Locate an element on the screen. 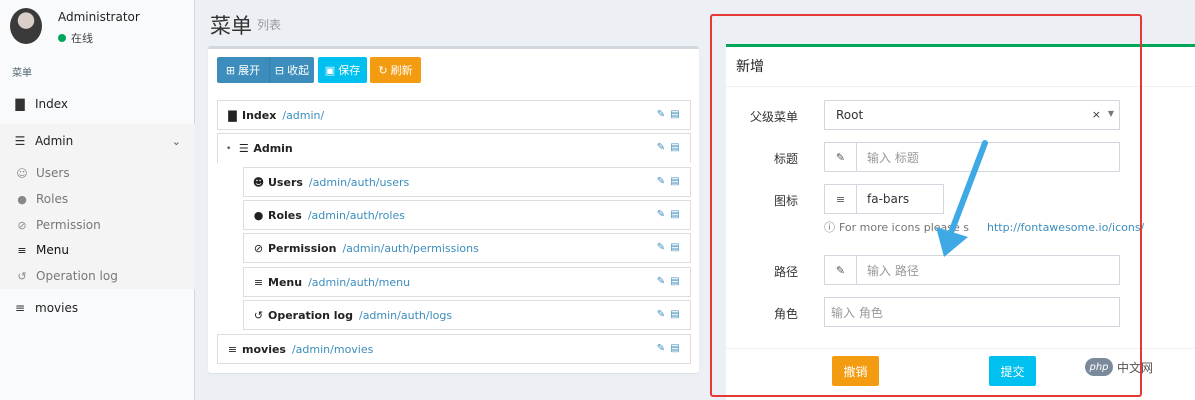 This screenshot has height=400, width=1195. tree-item-title: Index is located at coordinates (259, 115).